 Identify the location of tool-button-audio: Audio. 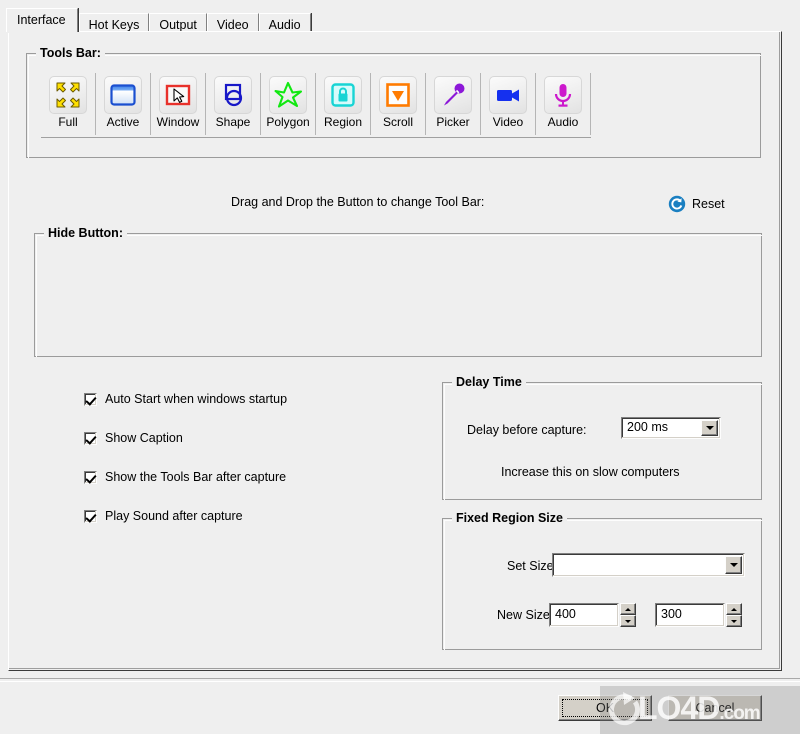
(563, 104).